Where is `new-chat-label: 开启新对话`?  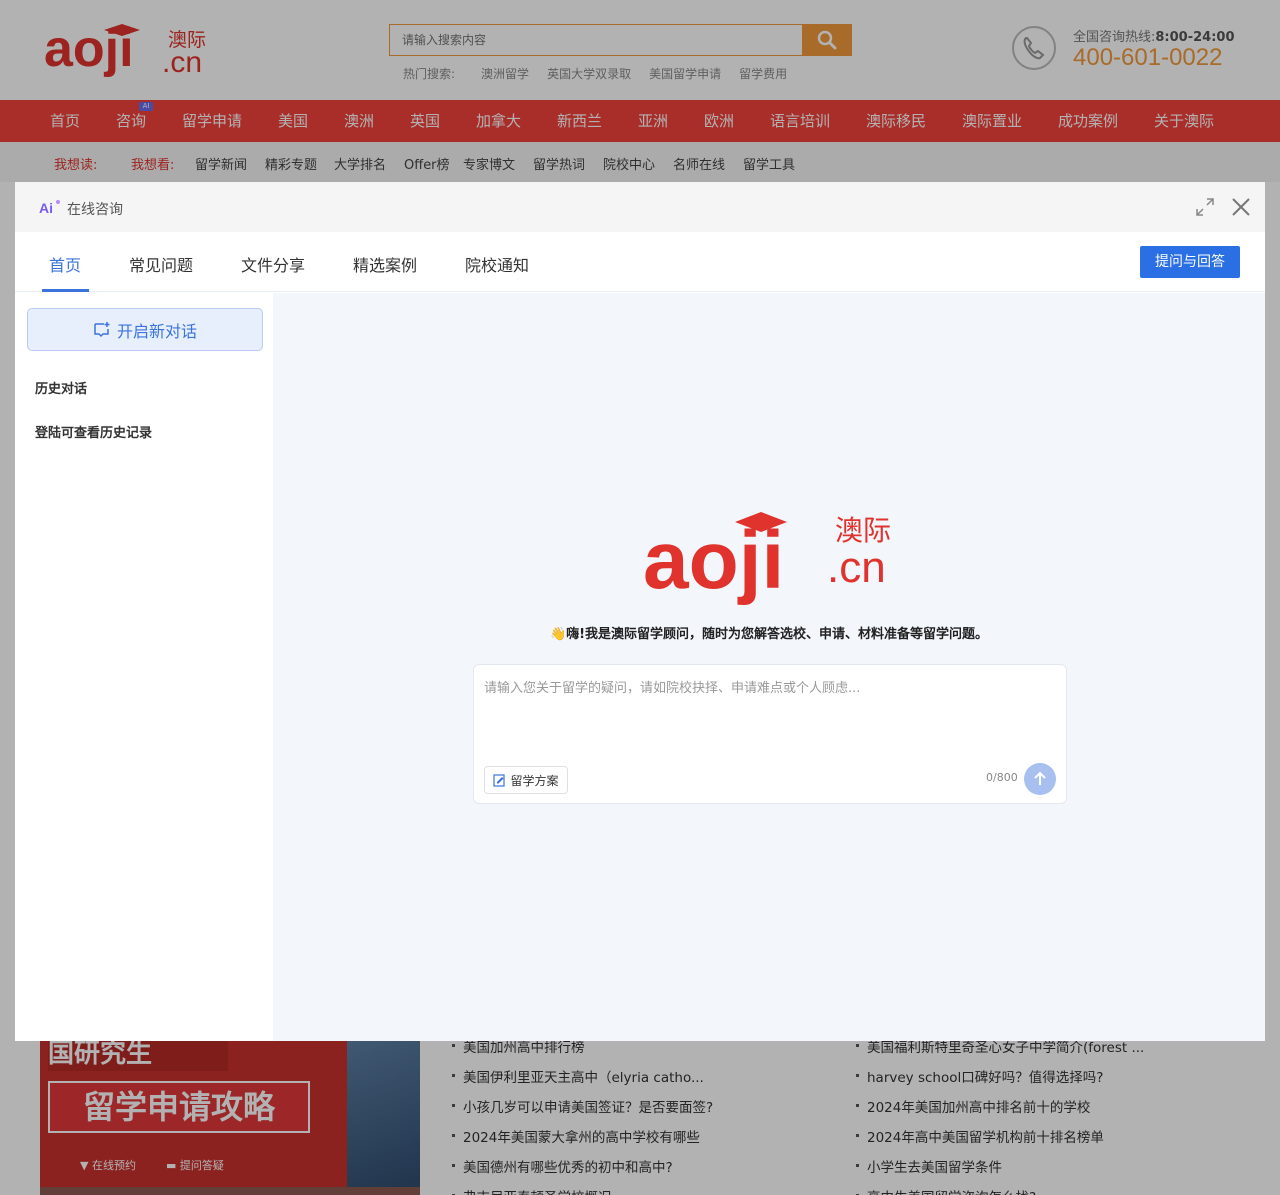 new-chat-label: 开启新对话 is located at coordinates (156, 331).